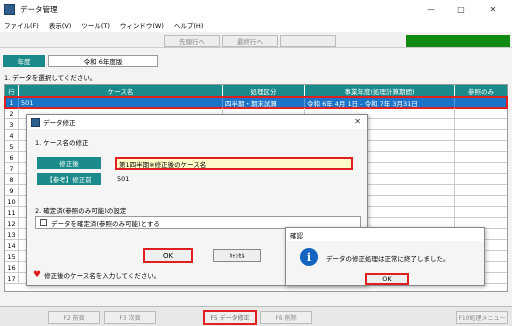 The width and height of the screenshot is (512, 326). Describe the element at coordinates (39, 9) in the screenshot. I see `window-title: データ管理` at that location.